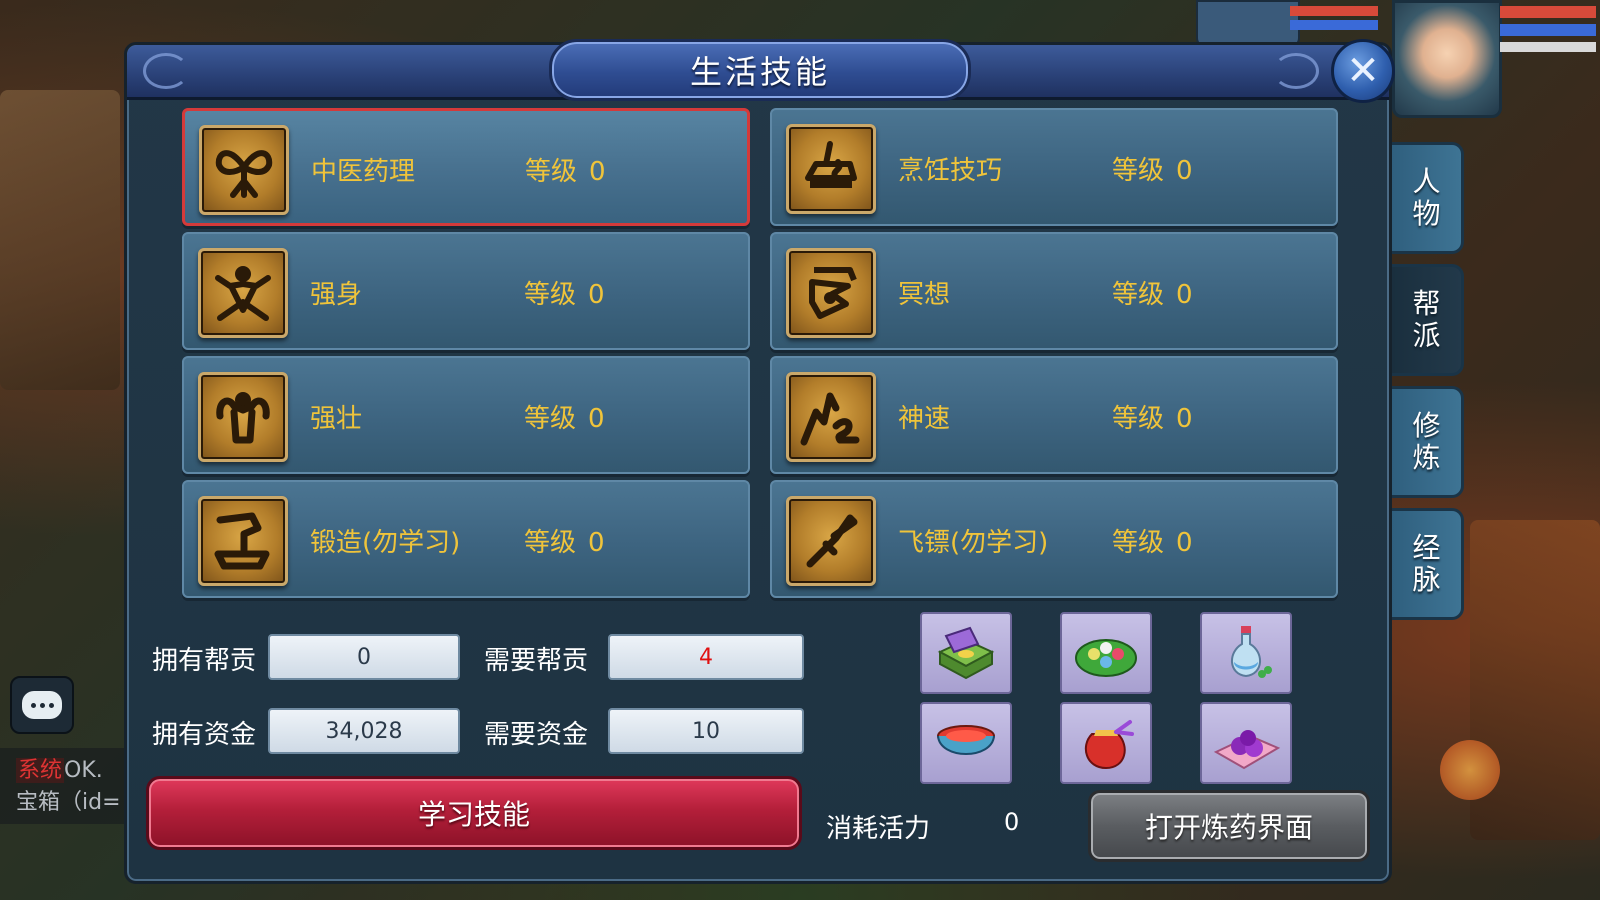 Image resolution: width=1600 pixels, height=900 pixels. What do you see at coordinates (536, 735) in the screenshot?
I see `need-funds-label: 需要资金` at bounding box center [536, 735].